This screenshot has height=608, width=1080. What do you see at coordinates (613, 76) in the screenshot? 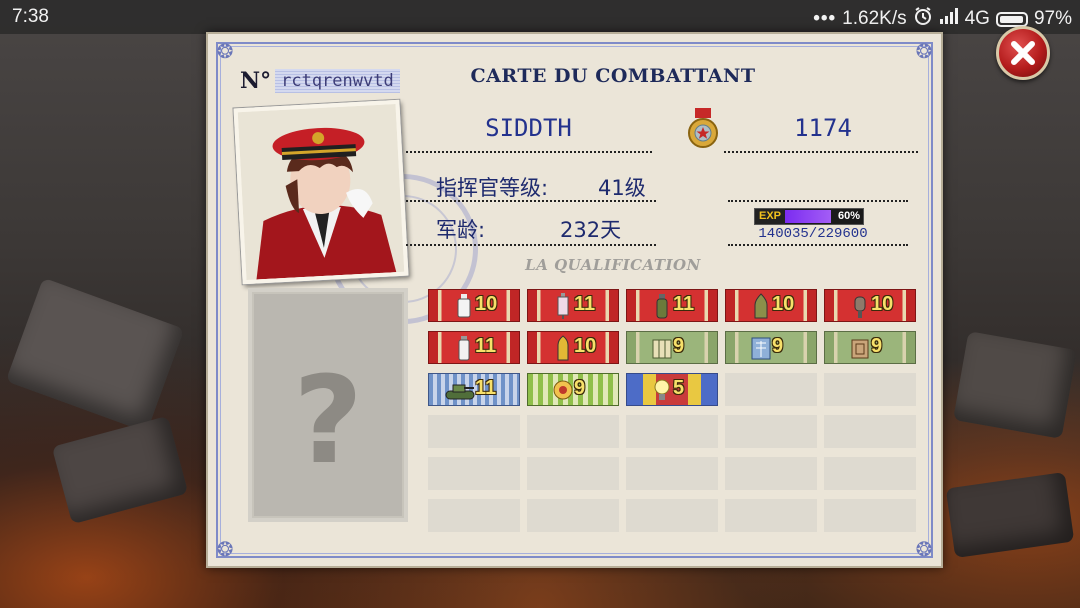
I see `card-title: CARTE DU COMBATTANT` at bounding box center [613, 76].